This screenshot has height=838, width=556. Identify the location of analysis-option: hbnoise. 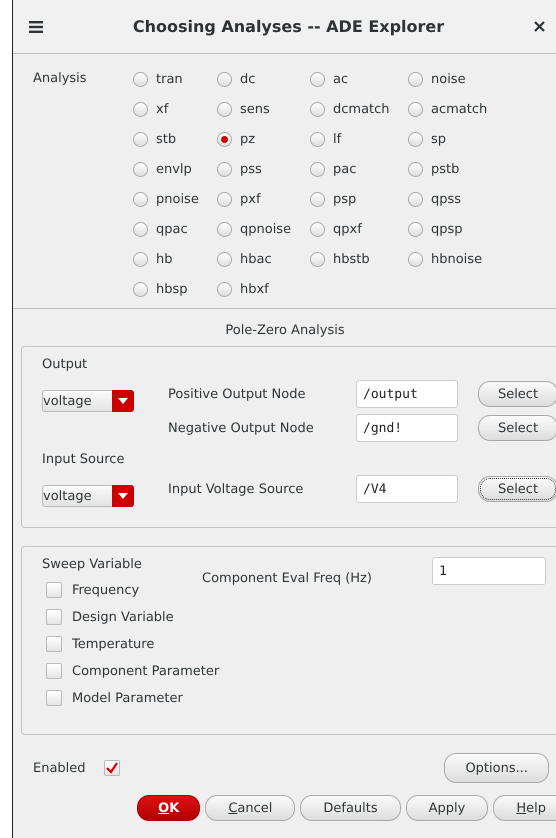
(456, 259).